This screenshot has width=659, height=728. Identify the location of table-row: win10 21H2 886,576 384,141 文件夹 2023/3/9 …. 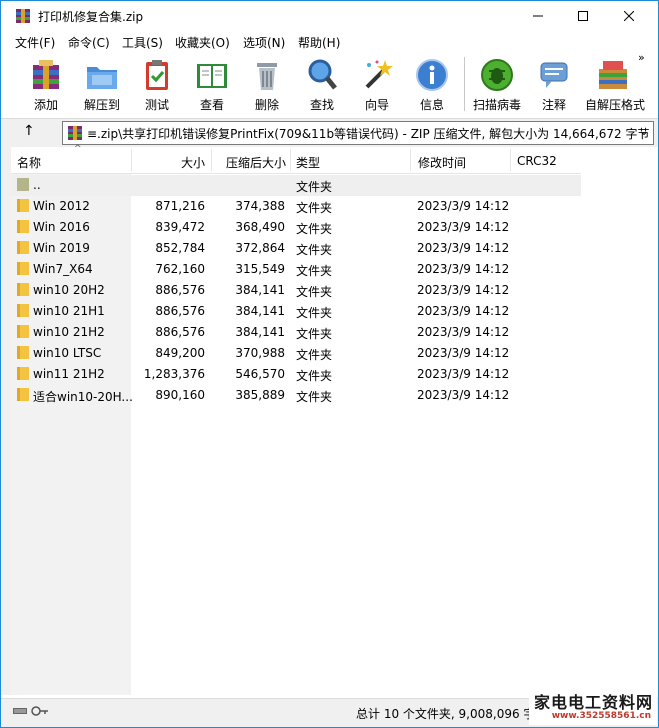
(296, 332).